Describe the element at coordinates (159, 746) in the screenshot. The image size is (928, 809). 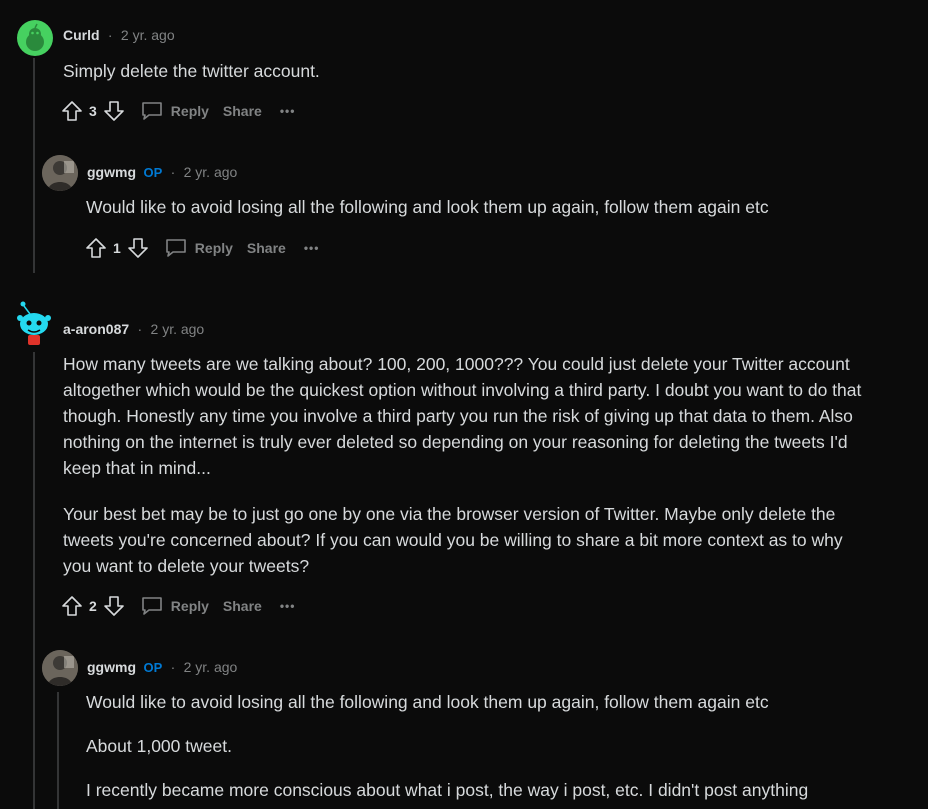
I see `comment-paragraph: About 1,000 tweet.` at that location.